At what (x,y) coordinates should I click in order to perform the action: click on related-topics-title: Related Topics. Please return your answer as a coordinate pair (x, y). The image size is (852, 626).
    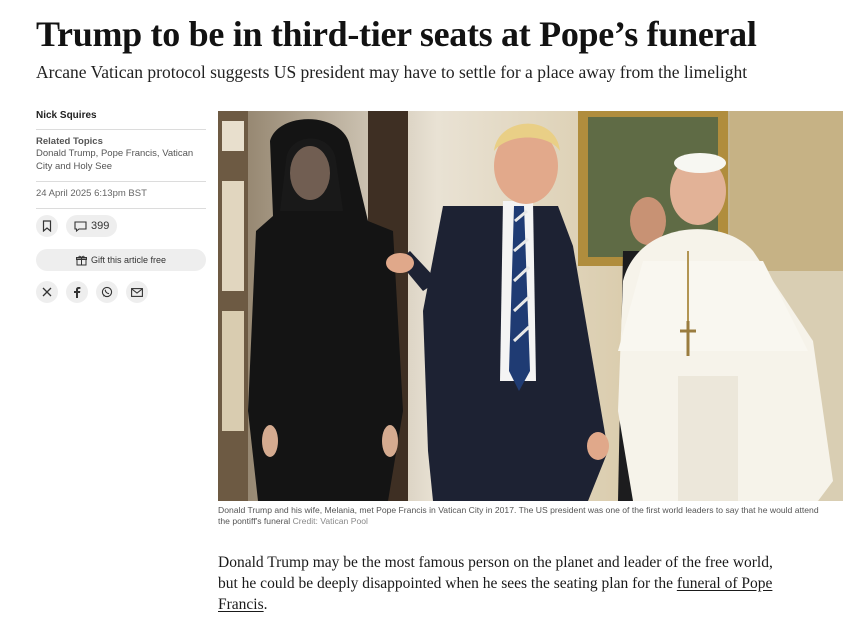
    Looking at the image, I should click on (69, 141).